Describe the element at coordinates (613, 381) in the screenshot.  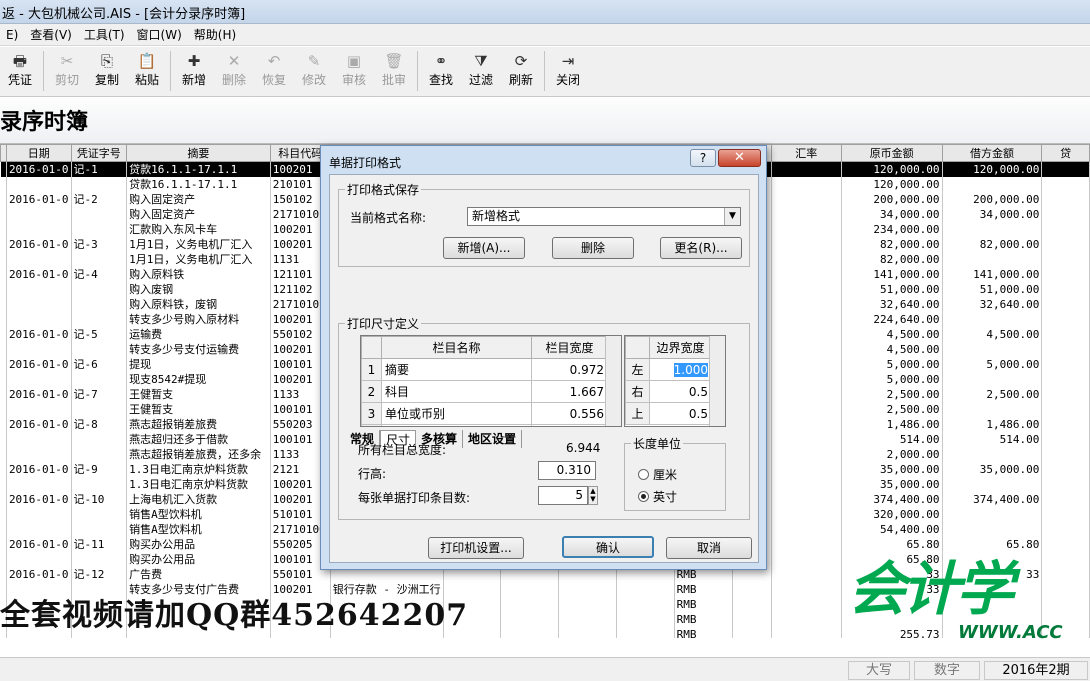
I see `column-grid-scrollbar` at that location.